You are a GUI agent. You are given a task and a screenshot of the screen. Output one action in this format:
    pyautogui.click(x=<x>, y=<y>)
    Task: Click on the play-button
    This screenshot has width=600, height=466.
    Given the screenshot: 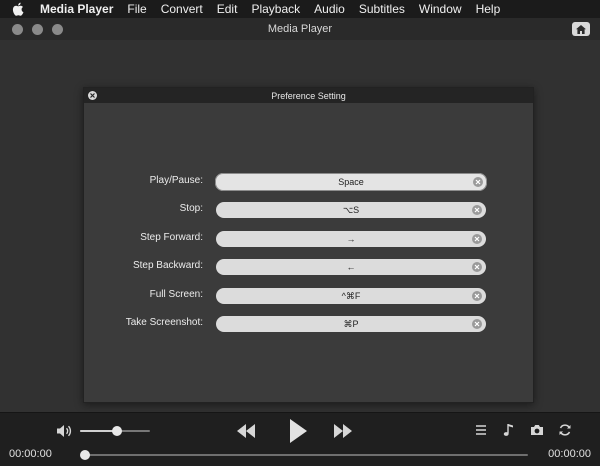 What is the action you would take?
    pyautogui.click(x=298, y=431)
    